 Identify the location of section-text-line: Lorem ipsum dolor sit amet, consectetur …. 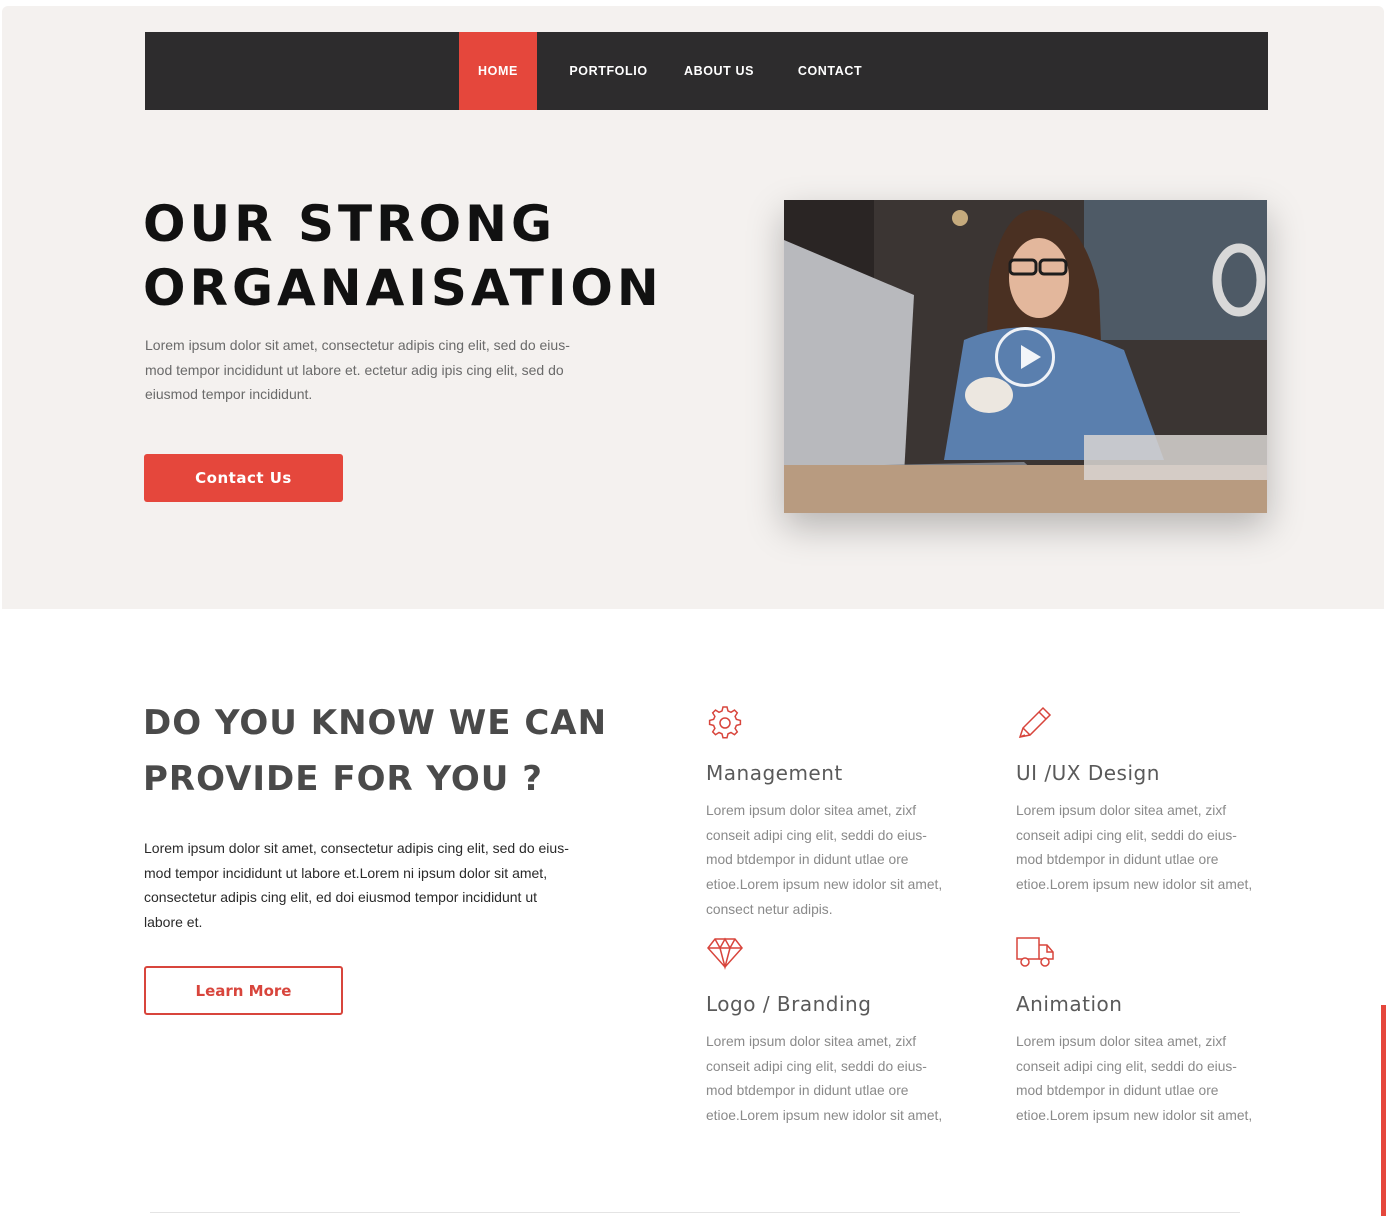
(356, 848).